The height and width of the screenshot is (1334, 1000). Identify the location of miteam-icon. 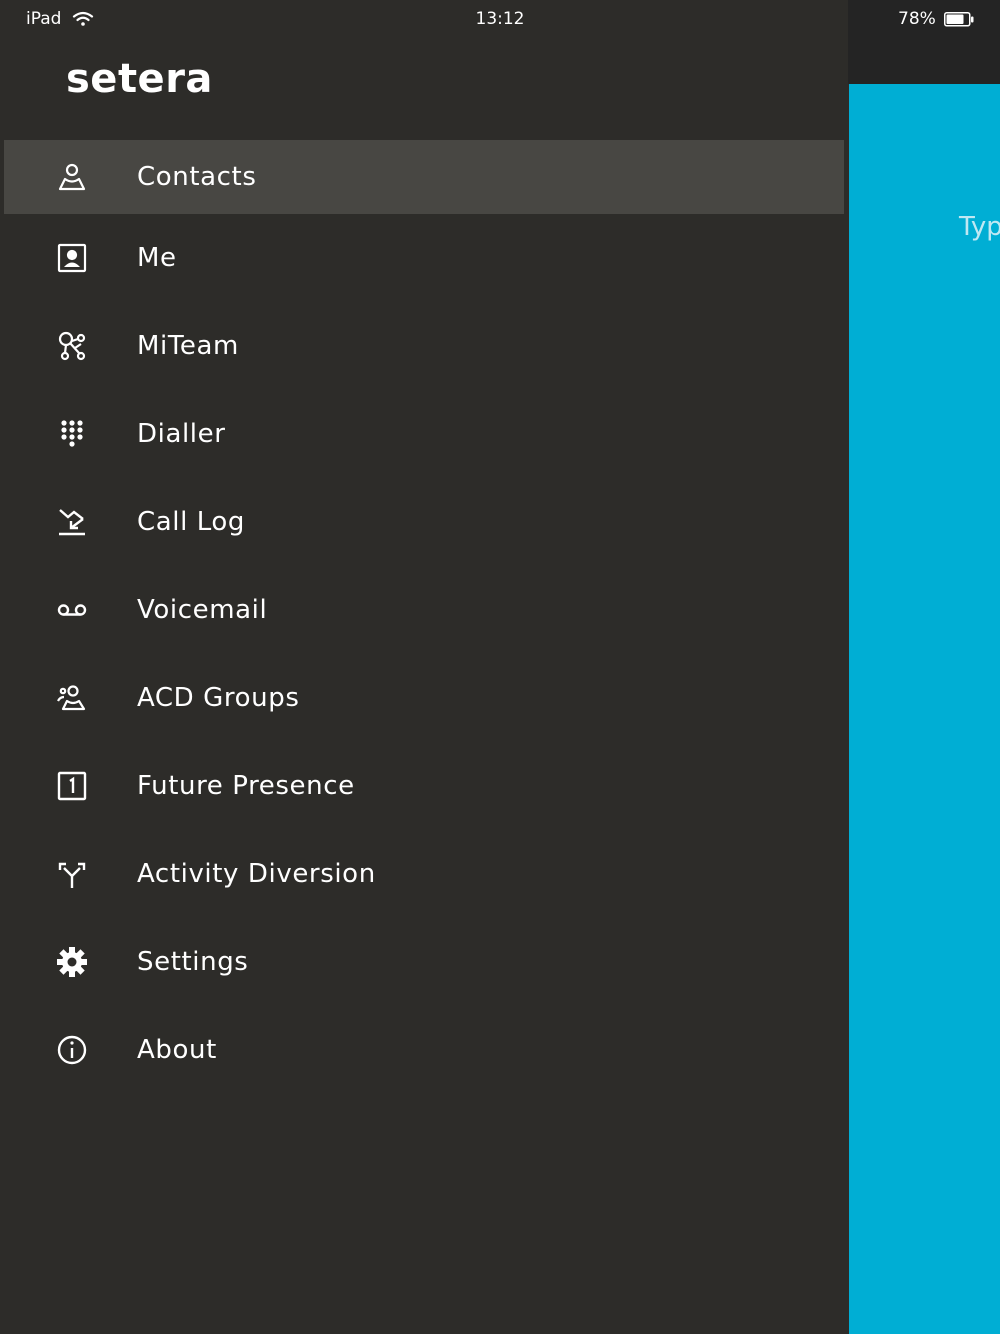
(72, 346).